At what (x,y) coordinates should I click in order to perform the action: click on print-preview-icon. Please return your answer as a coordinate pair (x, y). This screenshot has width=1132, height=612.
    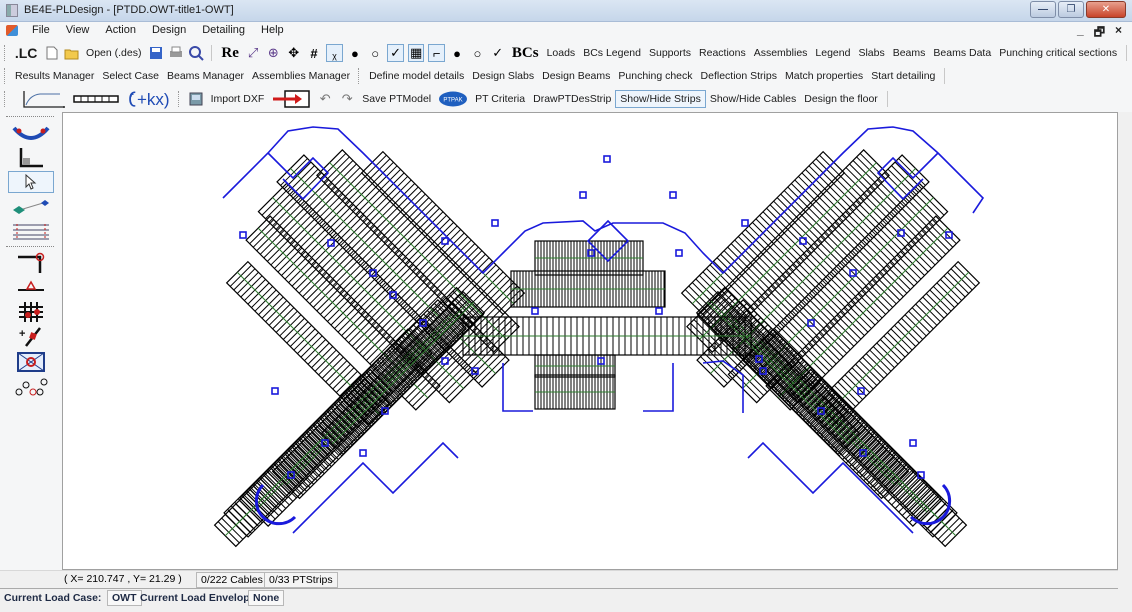
    Looking at the image, I should click on (196, 53).